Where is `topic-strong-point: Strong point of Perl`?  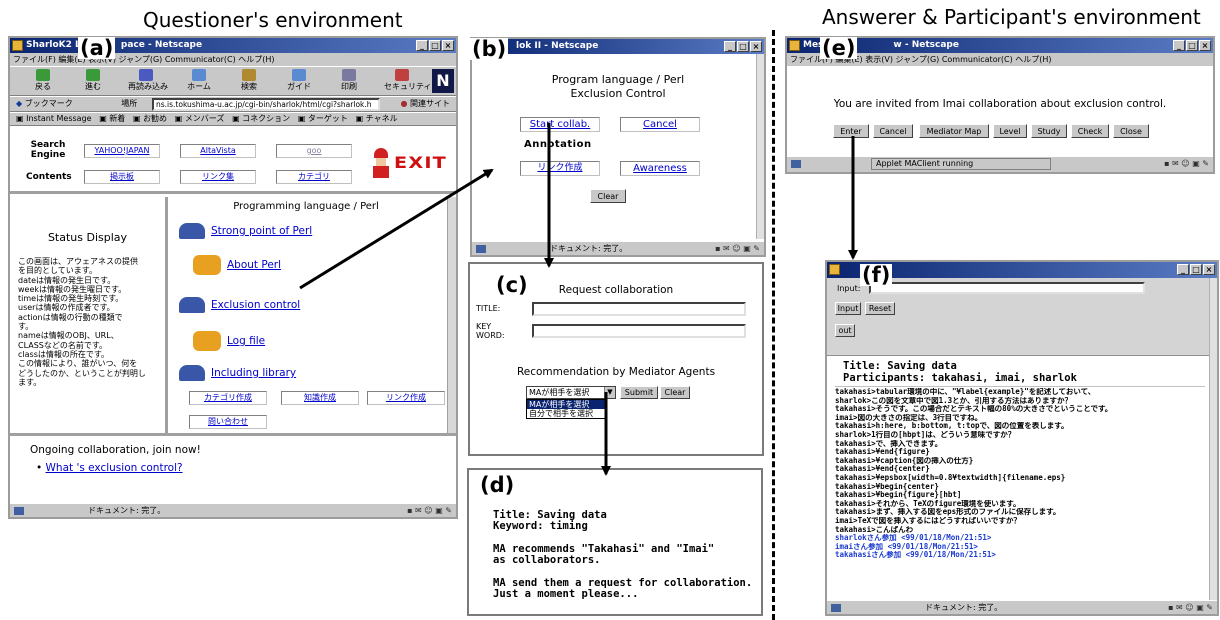
topic-strong-point: Strong point of Perl is located at coordinates (245, 231).